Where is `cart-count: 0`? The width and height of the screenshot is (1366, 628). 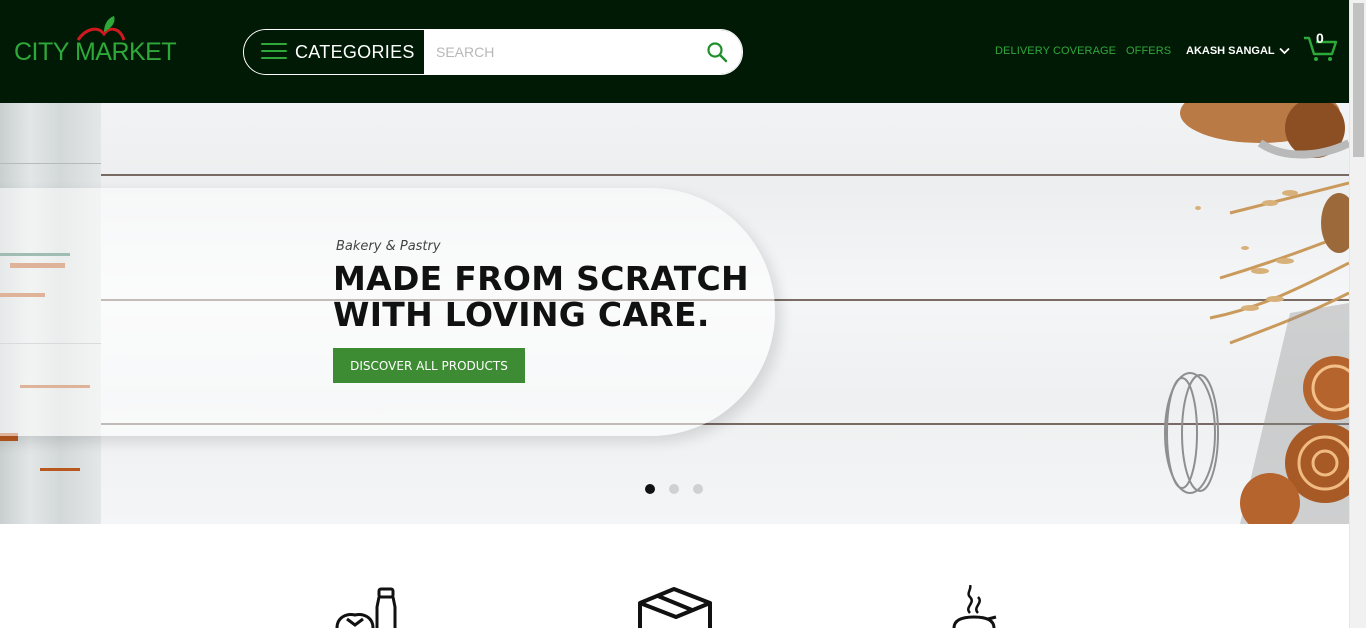 cart-count: 0 is located at coordinates (1320, 38).